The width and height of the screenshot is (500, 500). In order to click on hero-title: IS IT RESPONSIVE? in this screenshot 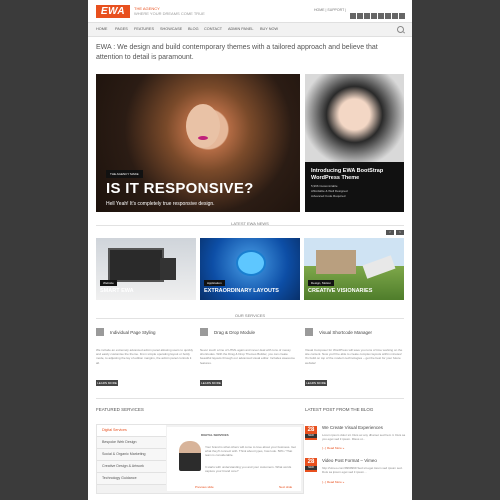, I will do `click(180, 188)`.